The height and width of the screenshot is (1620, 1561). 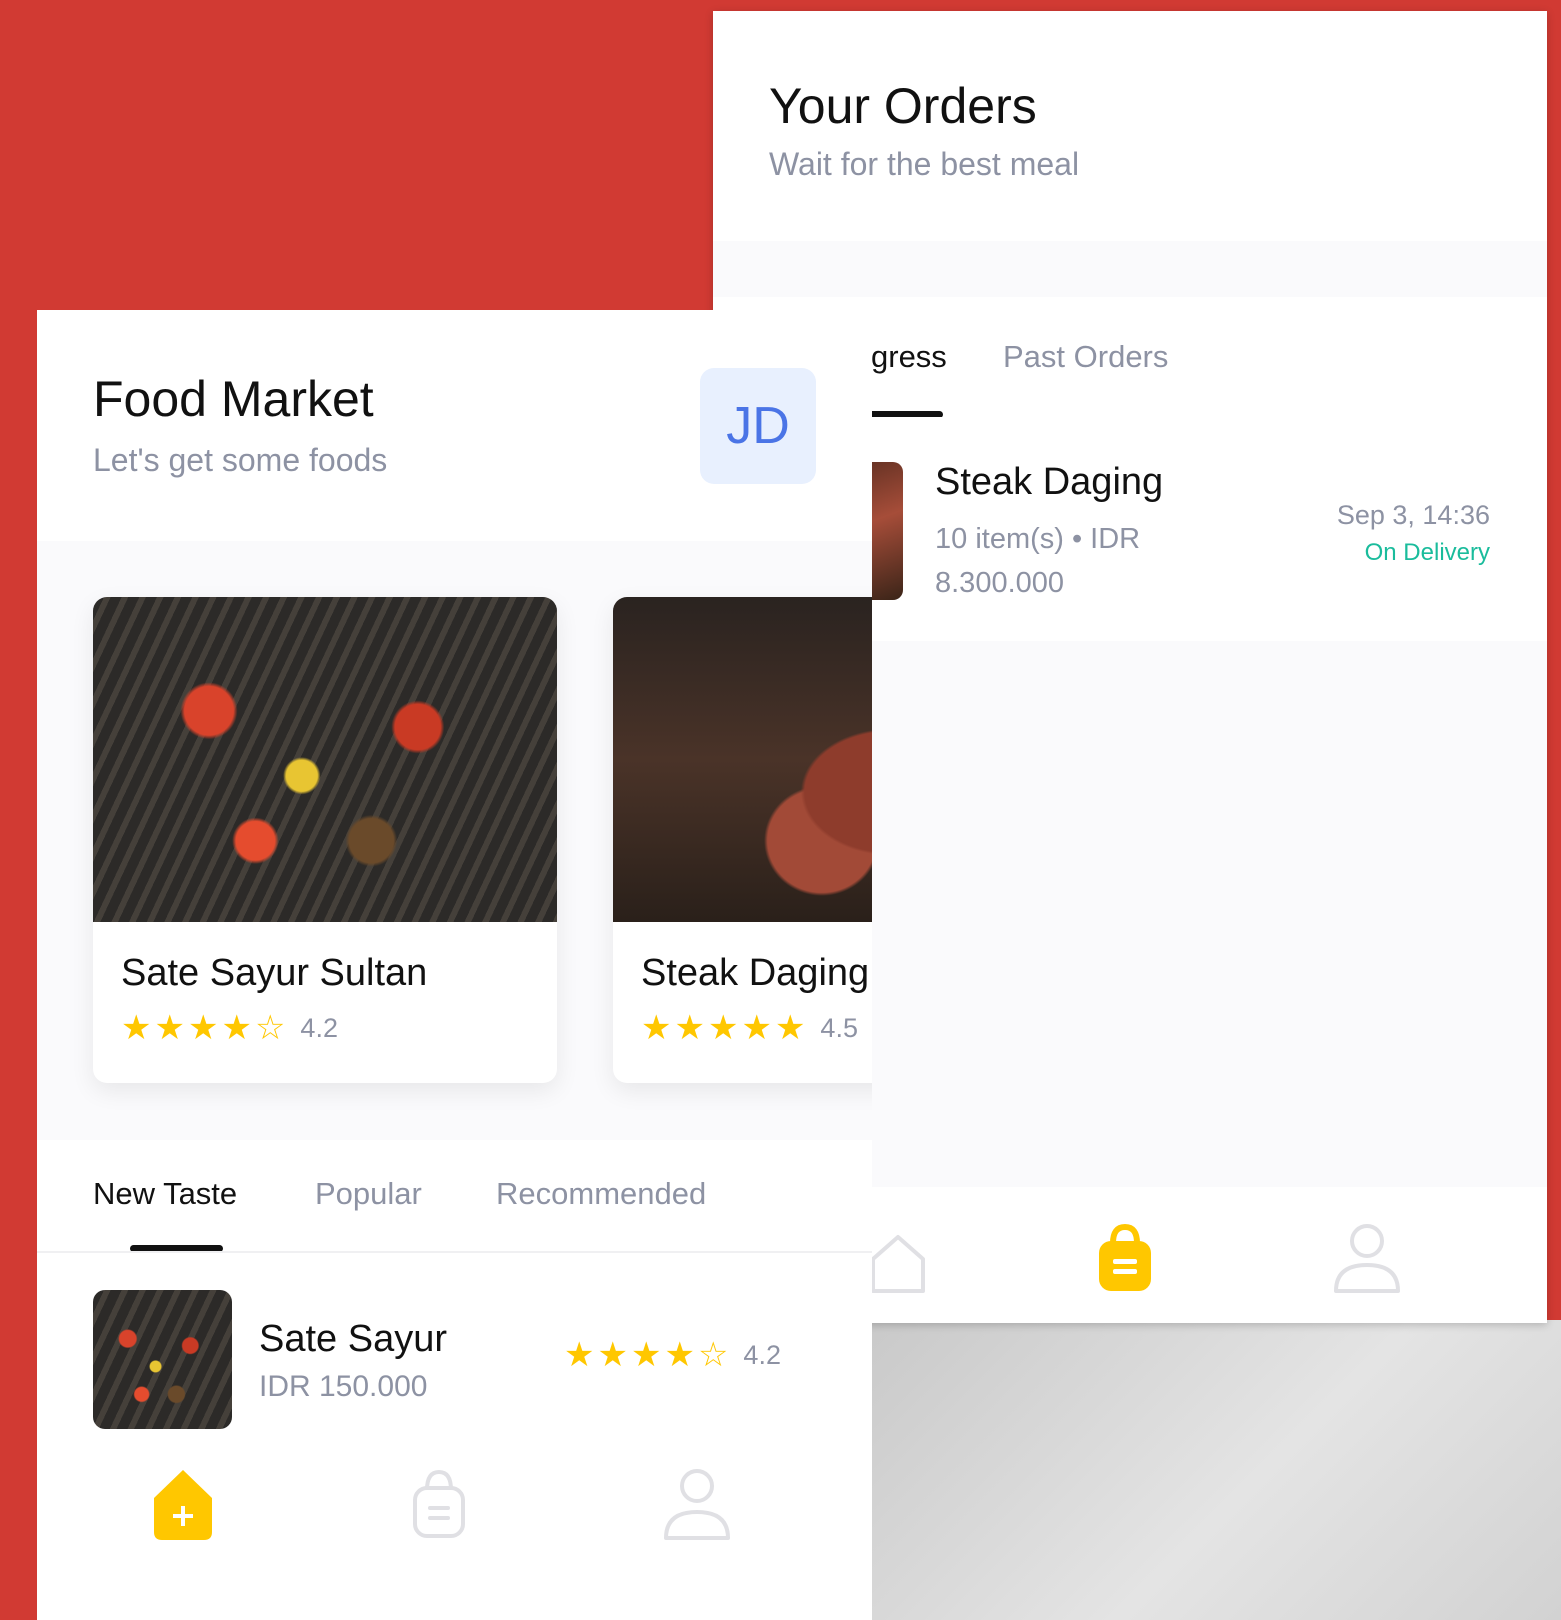 What do you see at coordinates (903, 106) in the screenshot?
I see `page-title: Your Orders` at bounding box center [903, 106].